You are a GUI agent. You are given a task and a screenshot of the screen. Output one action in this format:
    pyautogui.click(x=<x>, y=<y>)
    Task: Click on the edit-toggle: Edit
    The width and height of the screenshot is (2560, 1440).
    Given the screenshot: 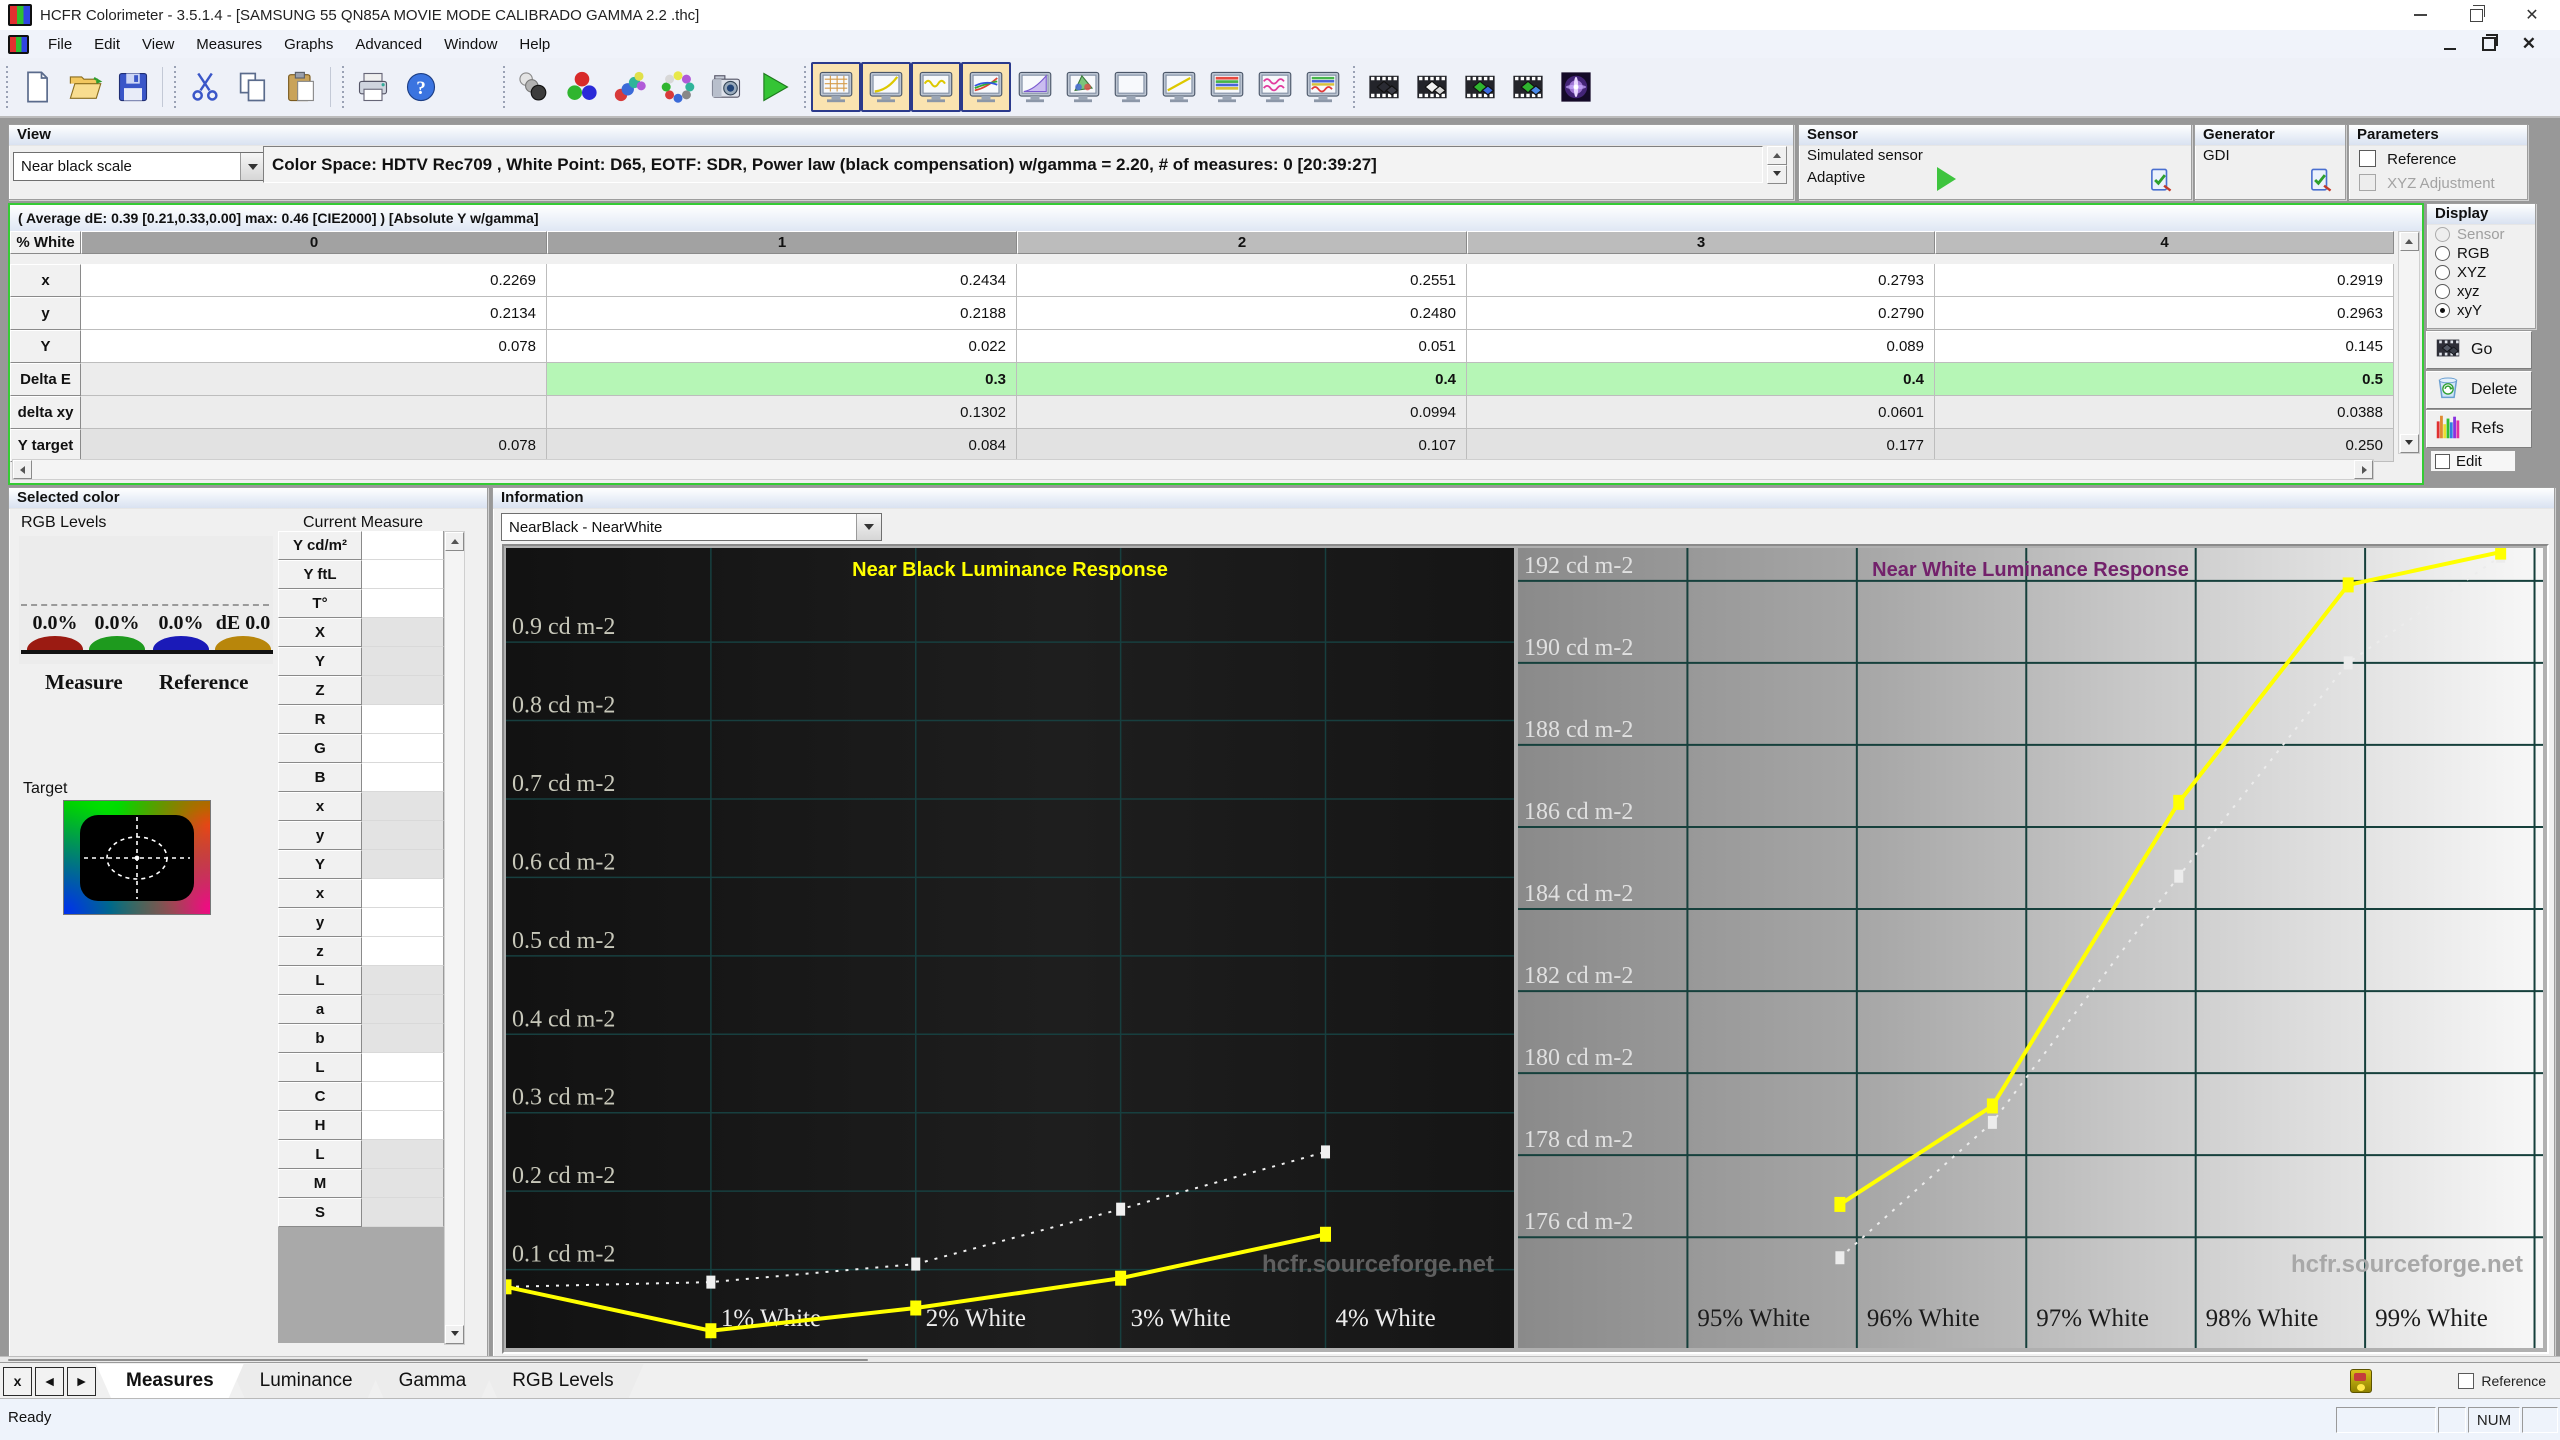 What is the action you would take?
    pyautogui.click(x=2473, y=461)
    